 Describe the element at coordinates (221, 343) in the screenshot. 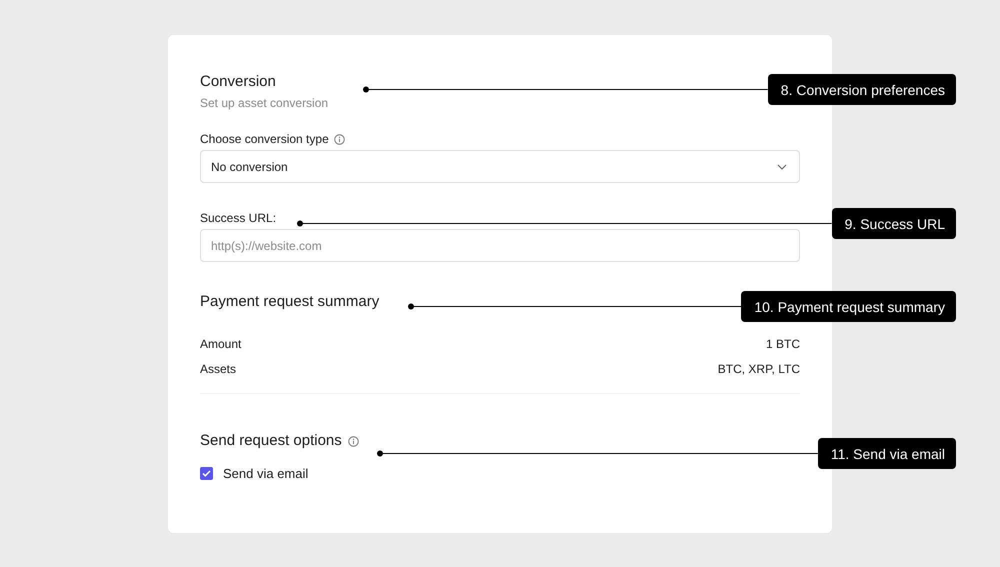

I see `summary-label: Amount` at that location.